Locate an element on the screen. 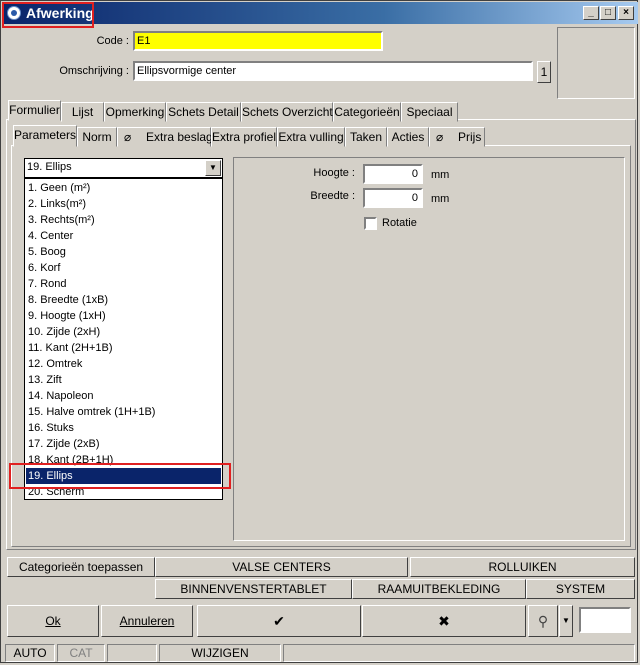  tab-opmerking: Opmerking is located at coordinates (135, 112).